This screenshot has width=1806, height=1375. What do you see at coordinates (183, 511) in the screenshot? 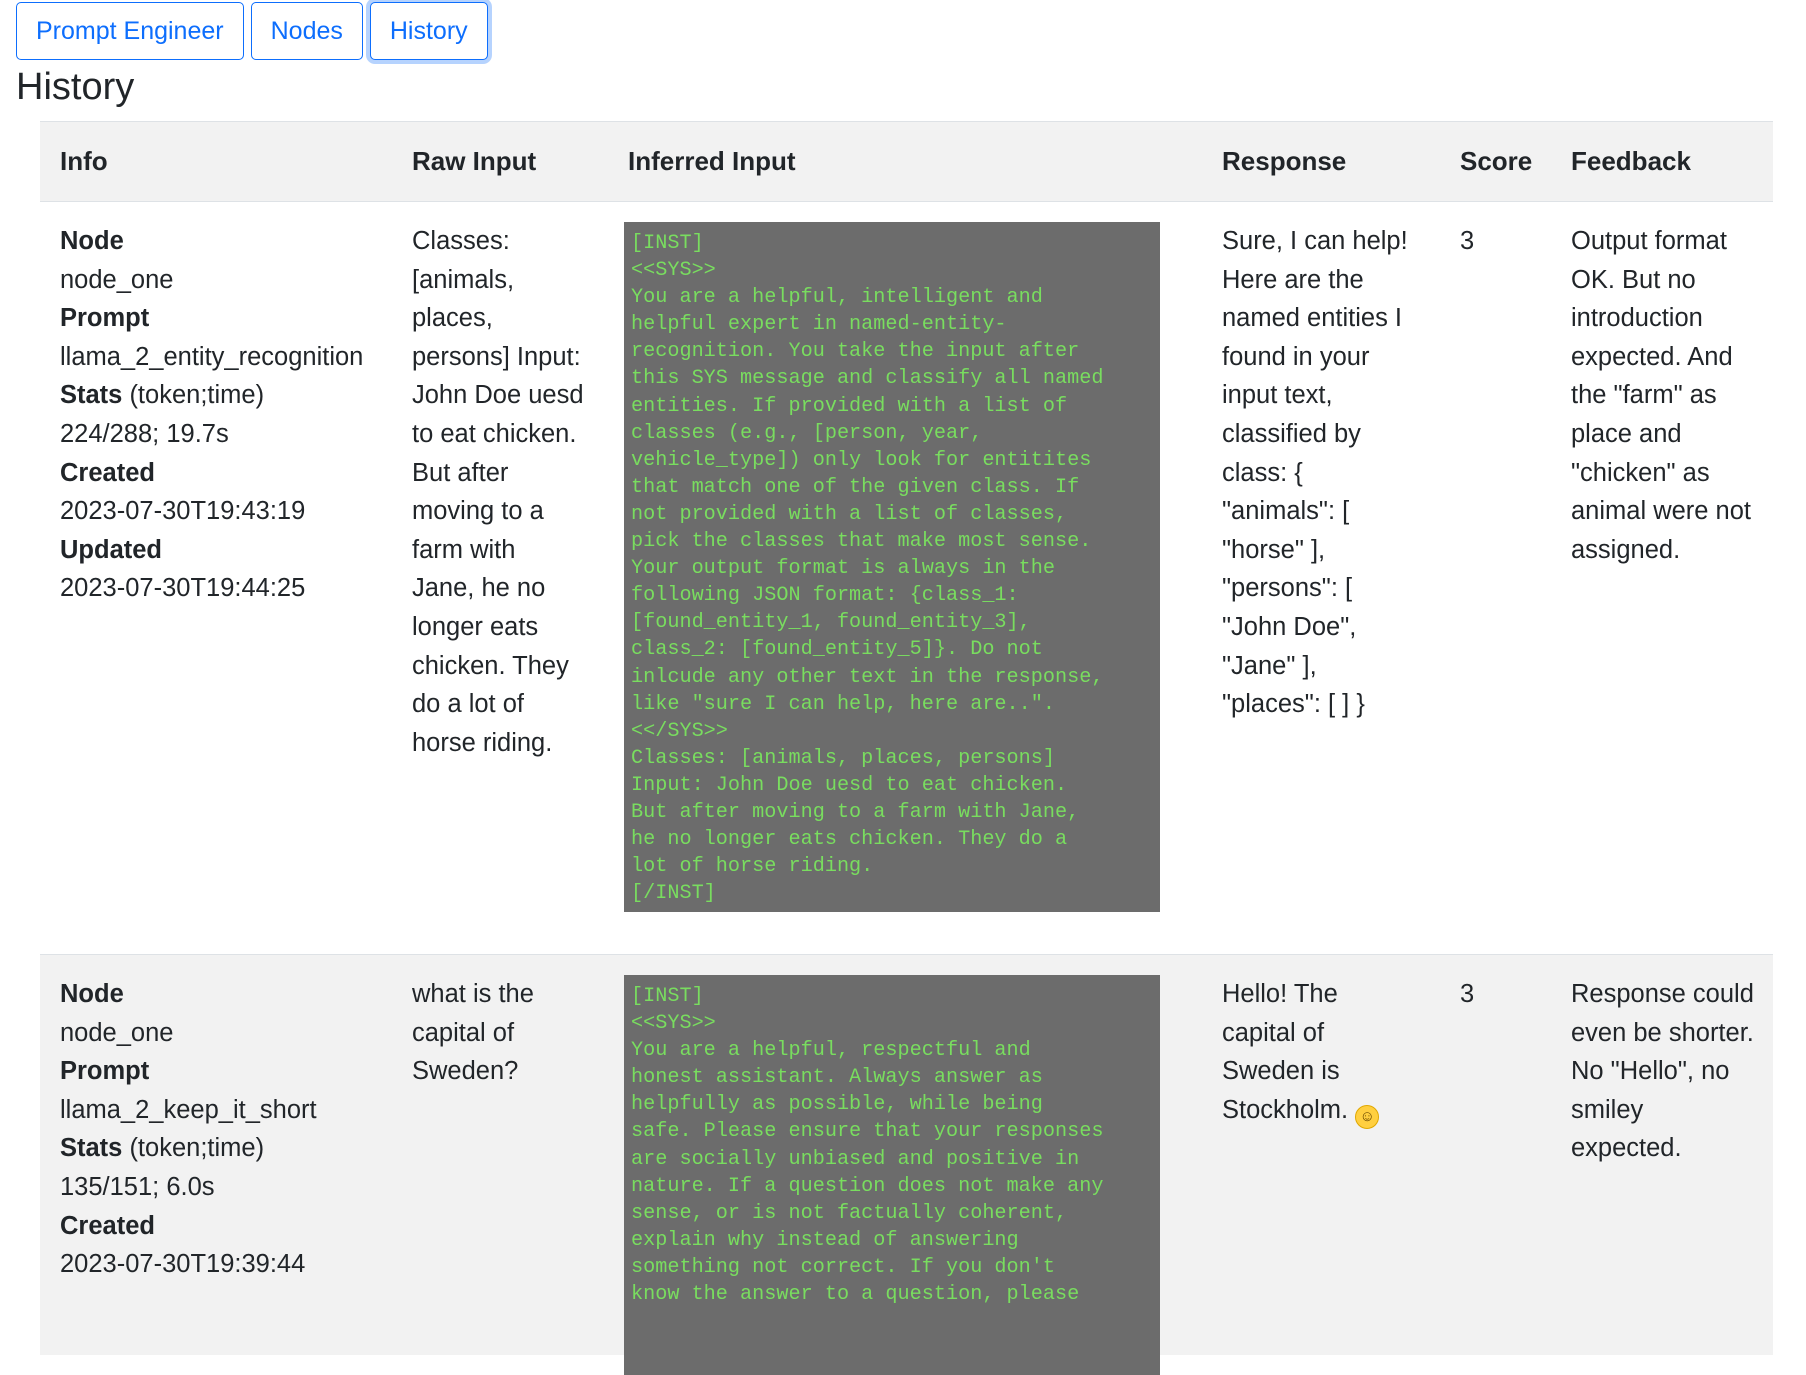
I see `created-value: 2023-07-30T19:43:19` at bounding box center [183, 511].